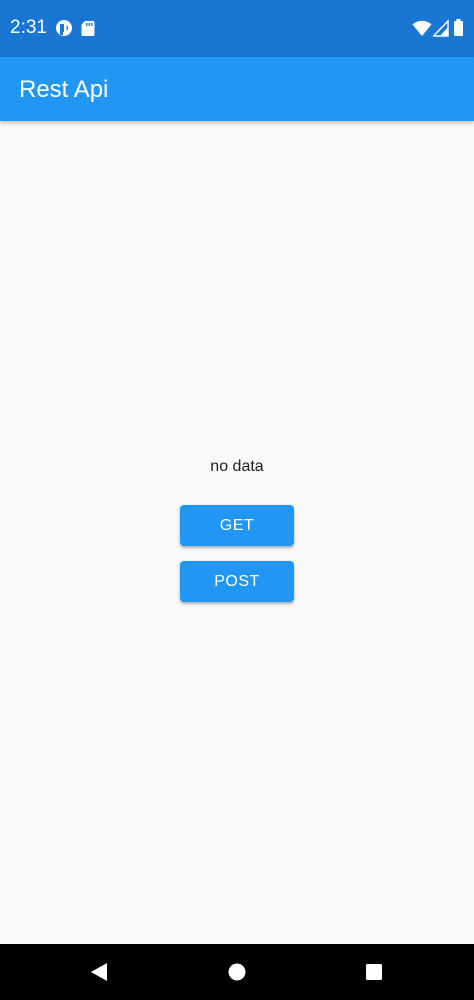  Describe the element at coordinates (237, 581) in the screenshot. I see `post-button: POST` at that location.